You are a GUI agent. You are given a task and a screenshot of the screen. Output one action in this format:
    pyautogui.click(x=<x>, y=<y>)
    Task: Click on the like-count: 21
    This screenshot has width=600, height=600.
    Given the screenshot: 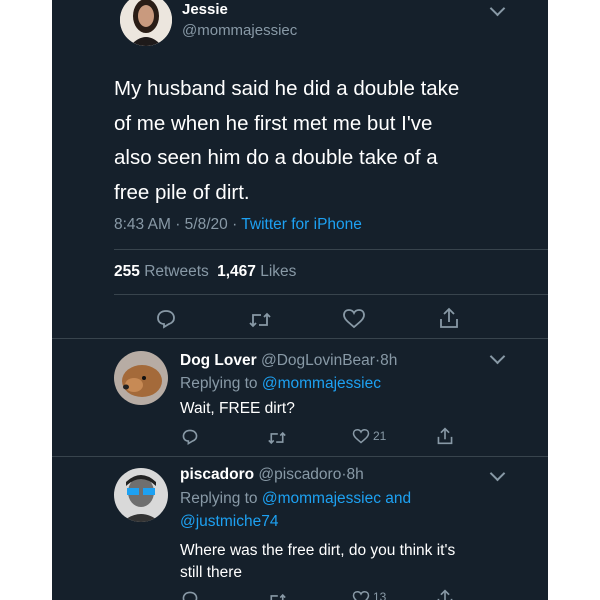 What is the action you would take?
    pyautogui.click(x=380, y=436)
    